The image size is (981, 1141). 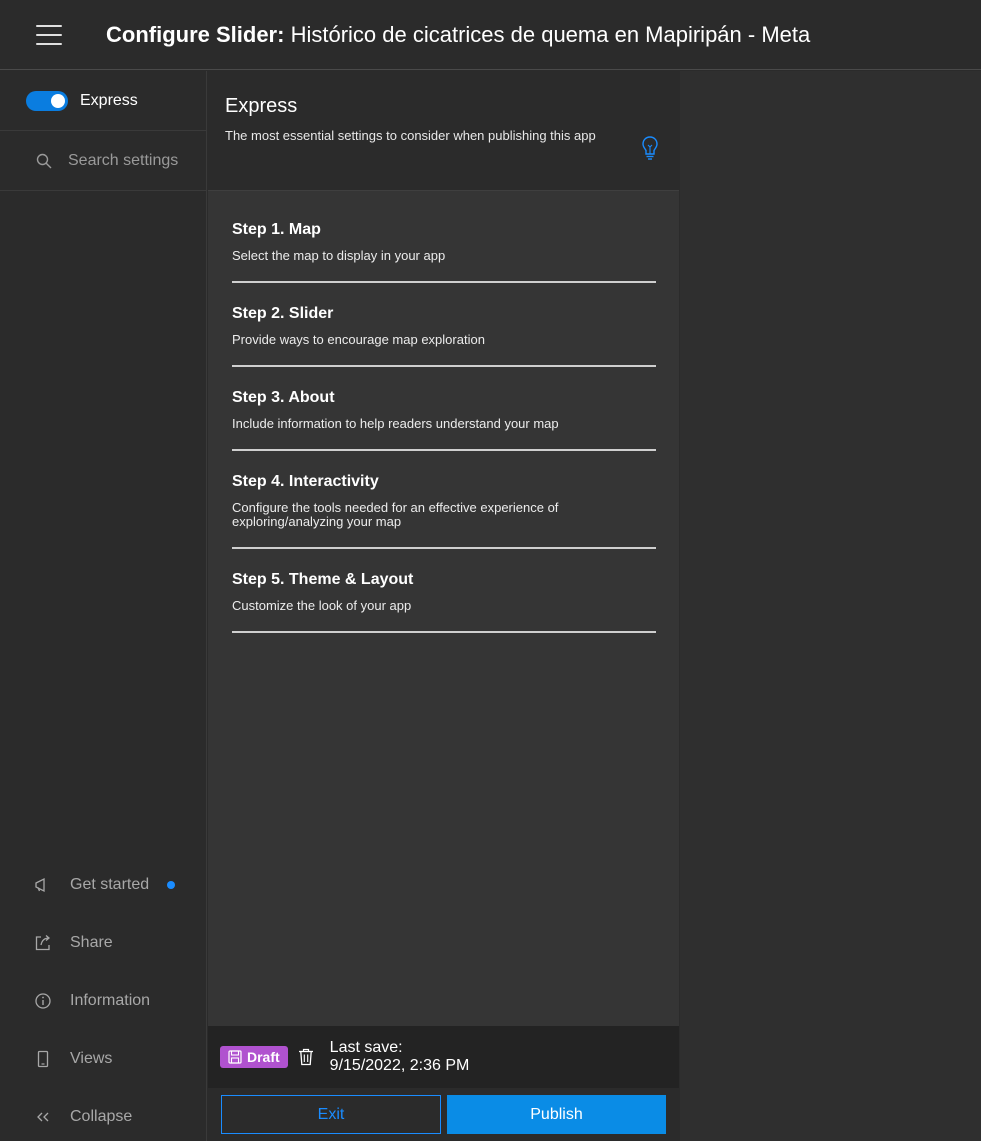 I want to click on search-row, so click(x=103, y=161).